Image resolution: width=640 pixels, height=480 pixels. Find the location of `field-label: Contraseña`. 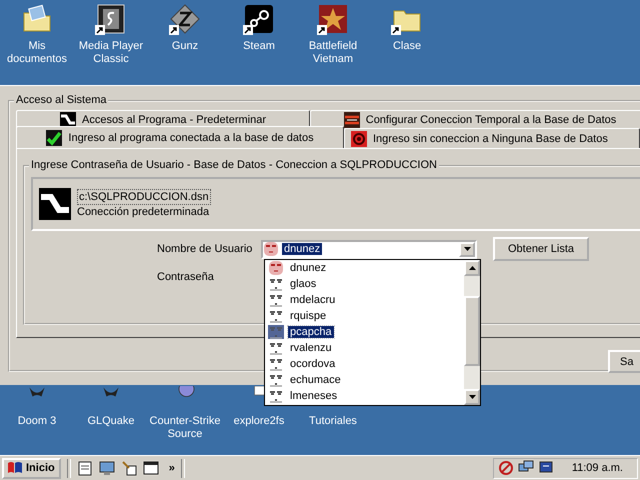

field-label: Contraseña is located at coordinates (186, 277).